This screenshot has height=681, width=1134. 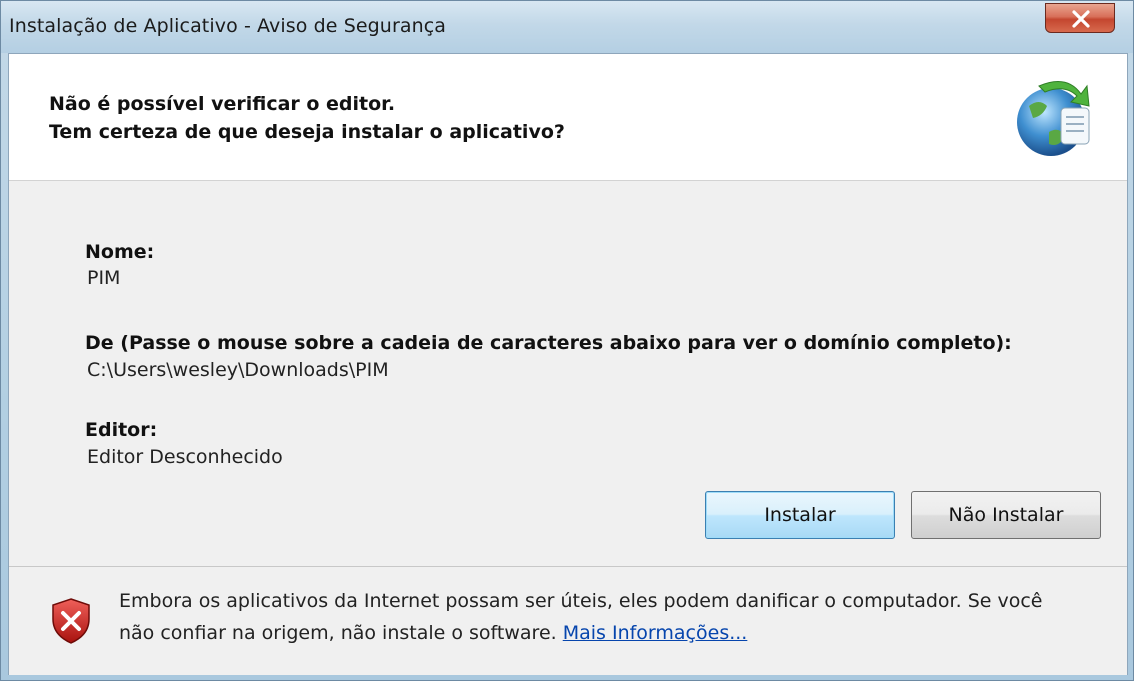 What do you see at coordinates (185, 457) in the screenshot?
I see `publisher-value: Editor Desconhecido` at bounding box center [185, 457].